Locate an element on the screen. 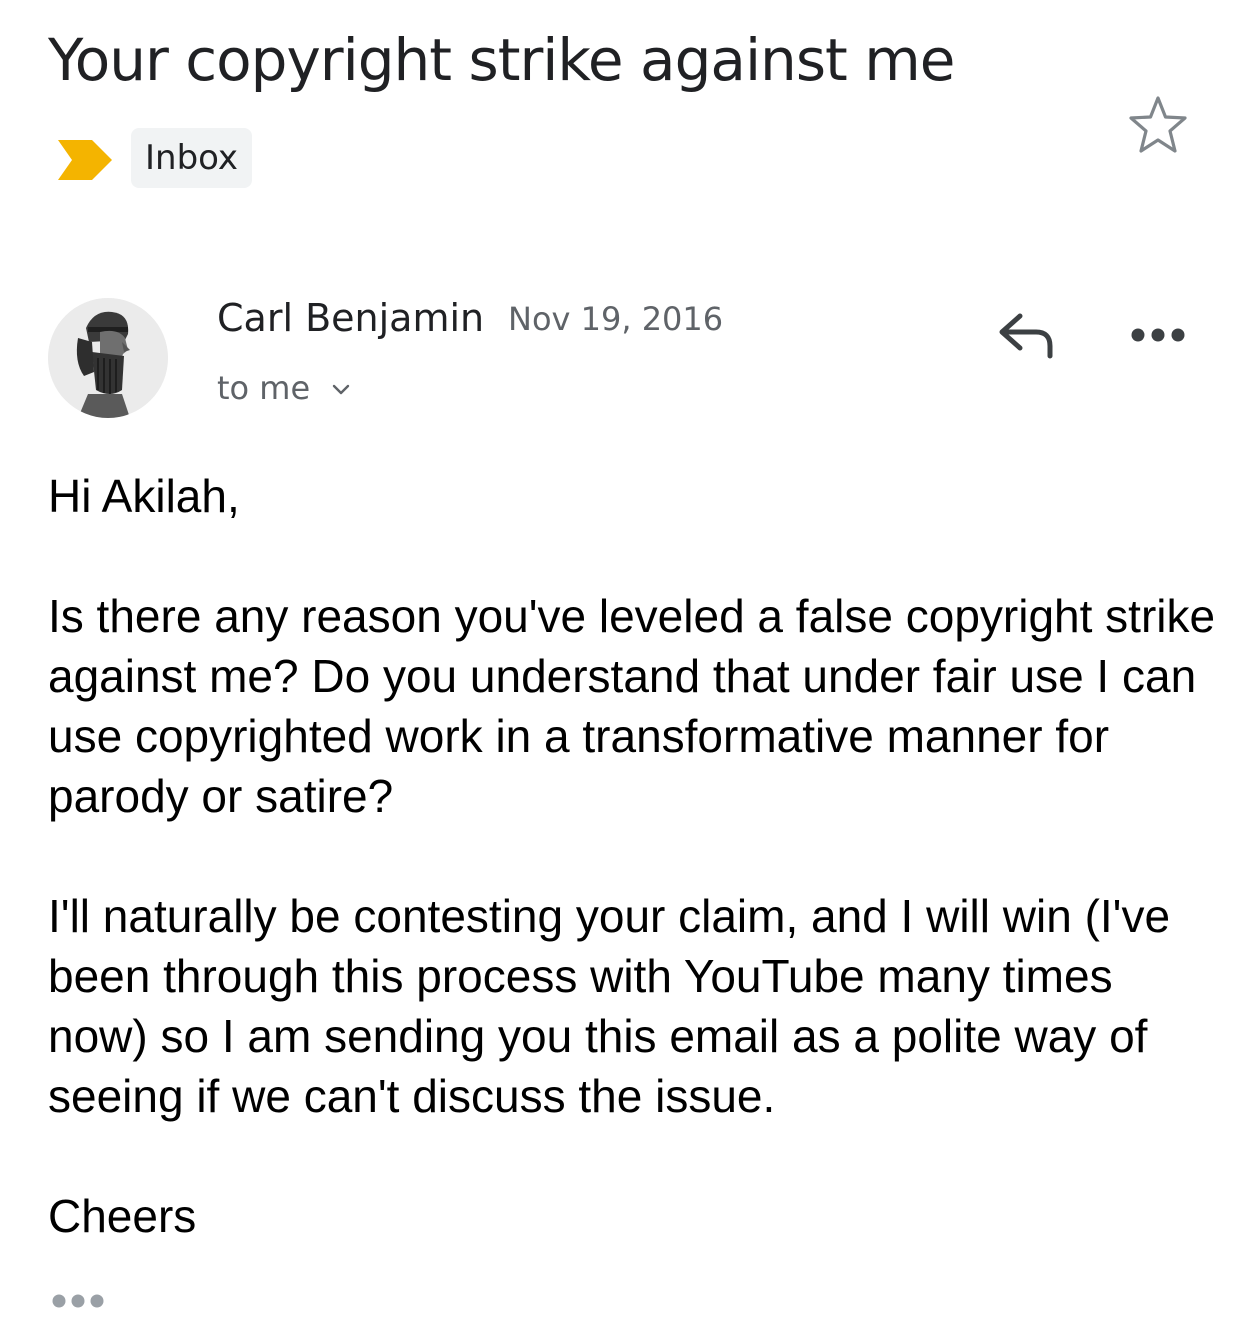  recipients-toggle: to me is located at coordinates (284, 388).